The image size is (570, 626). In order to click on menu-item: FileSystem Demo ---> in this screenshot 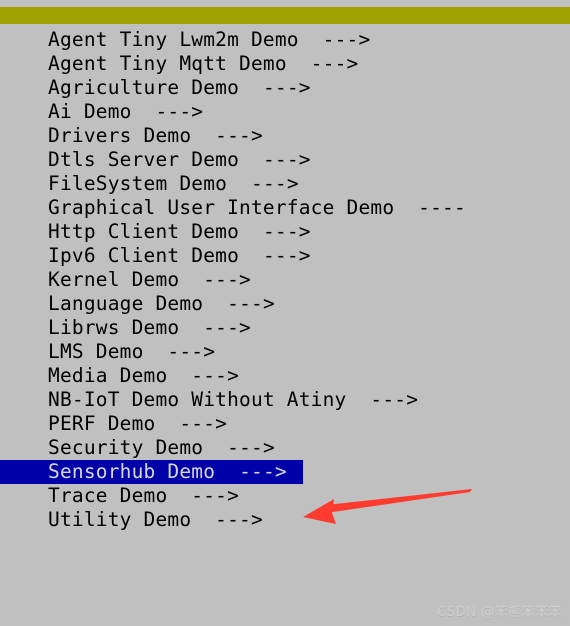, I will do `click(285, 184)`.